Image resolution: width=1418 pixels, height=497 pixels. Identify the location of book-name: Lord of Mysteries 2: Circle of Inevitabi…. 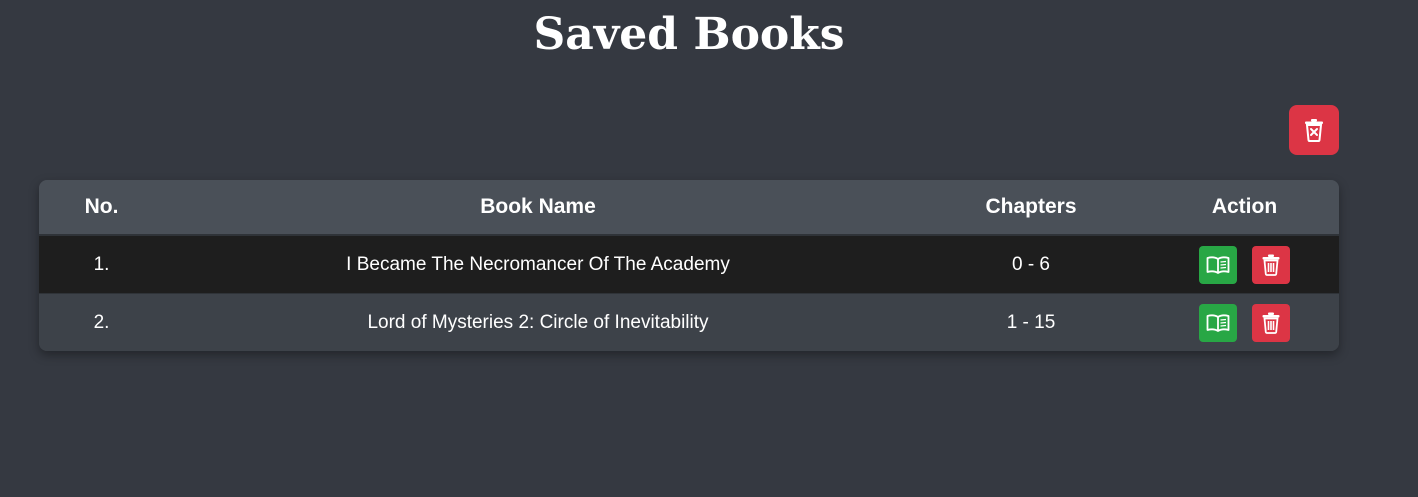
(538, 322).